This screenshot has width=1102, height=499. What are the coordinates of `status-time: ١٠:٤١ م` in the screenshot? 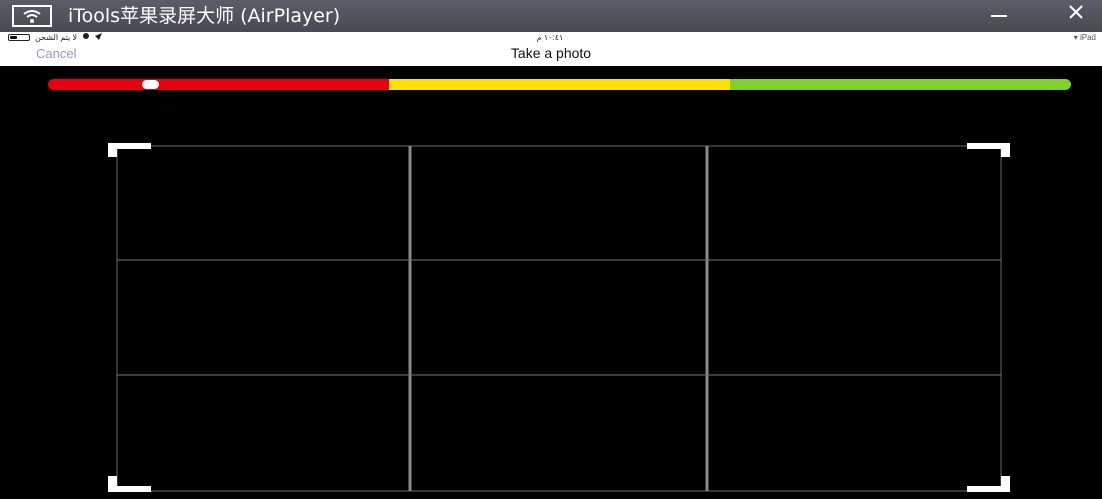 It's located at (550, 37).